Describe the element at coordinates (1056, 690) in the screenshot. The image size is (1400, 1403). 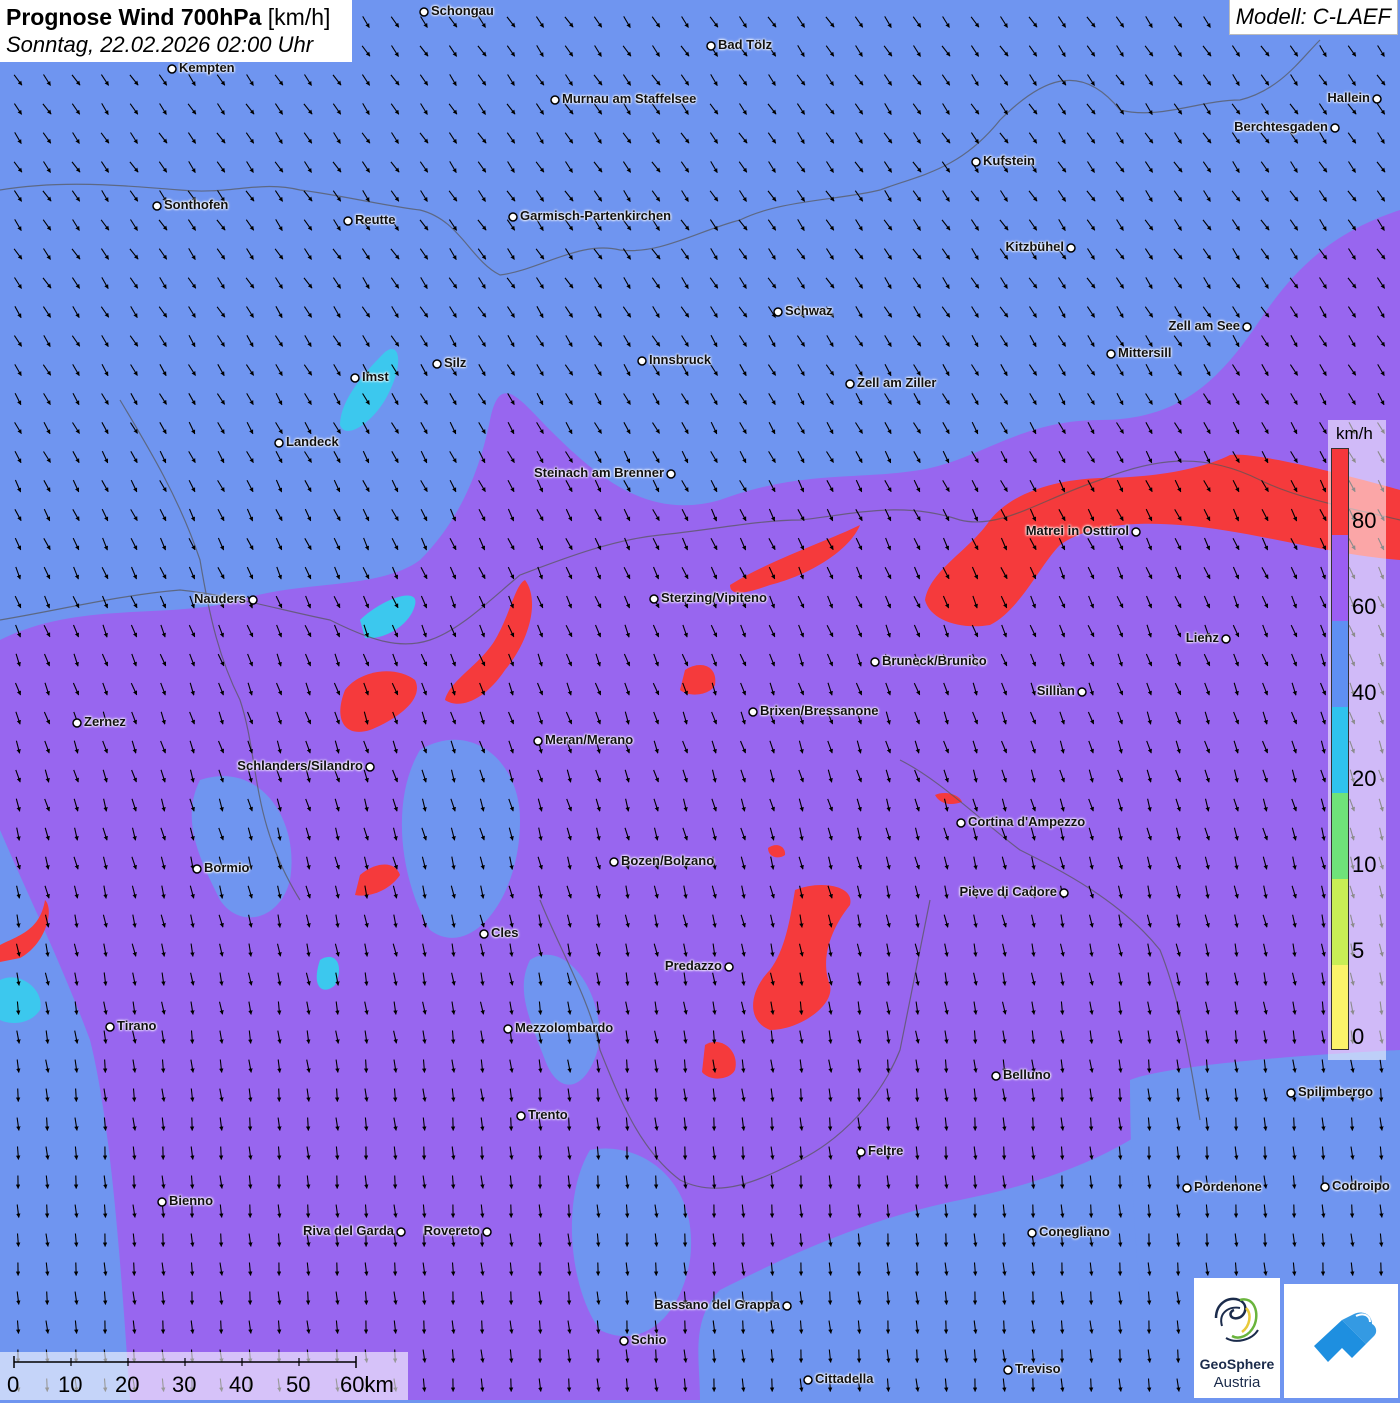
I see `city-label: Sillian` at that location.